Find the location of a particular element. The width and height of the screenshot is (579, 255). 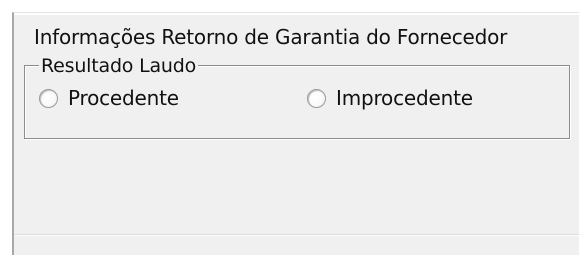

radio-label-procedente: Procedente is located at coordinates (123, 98).